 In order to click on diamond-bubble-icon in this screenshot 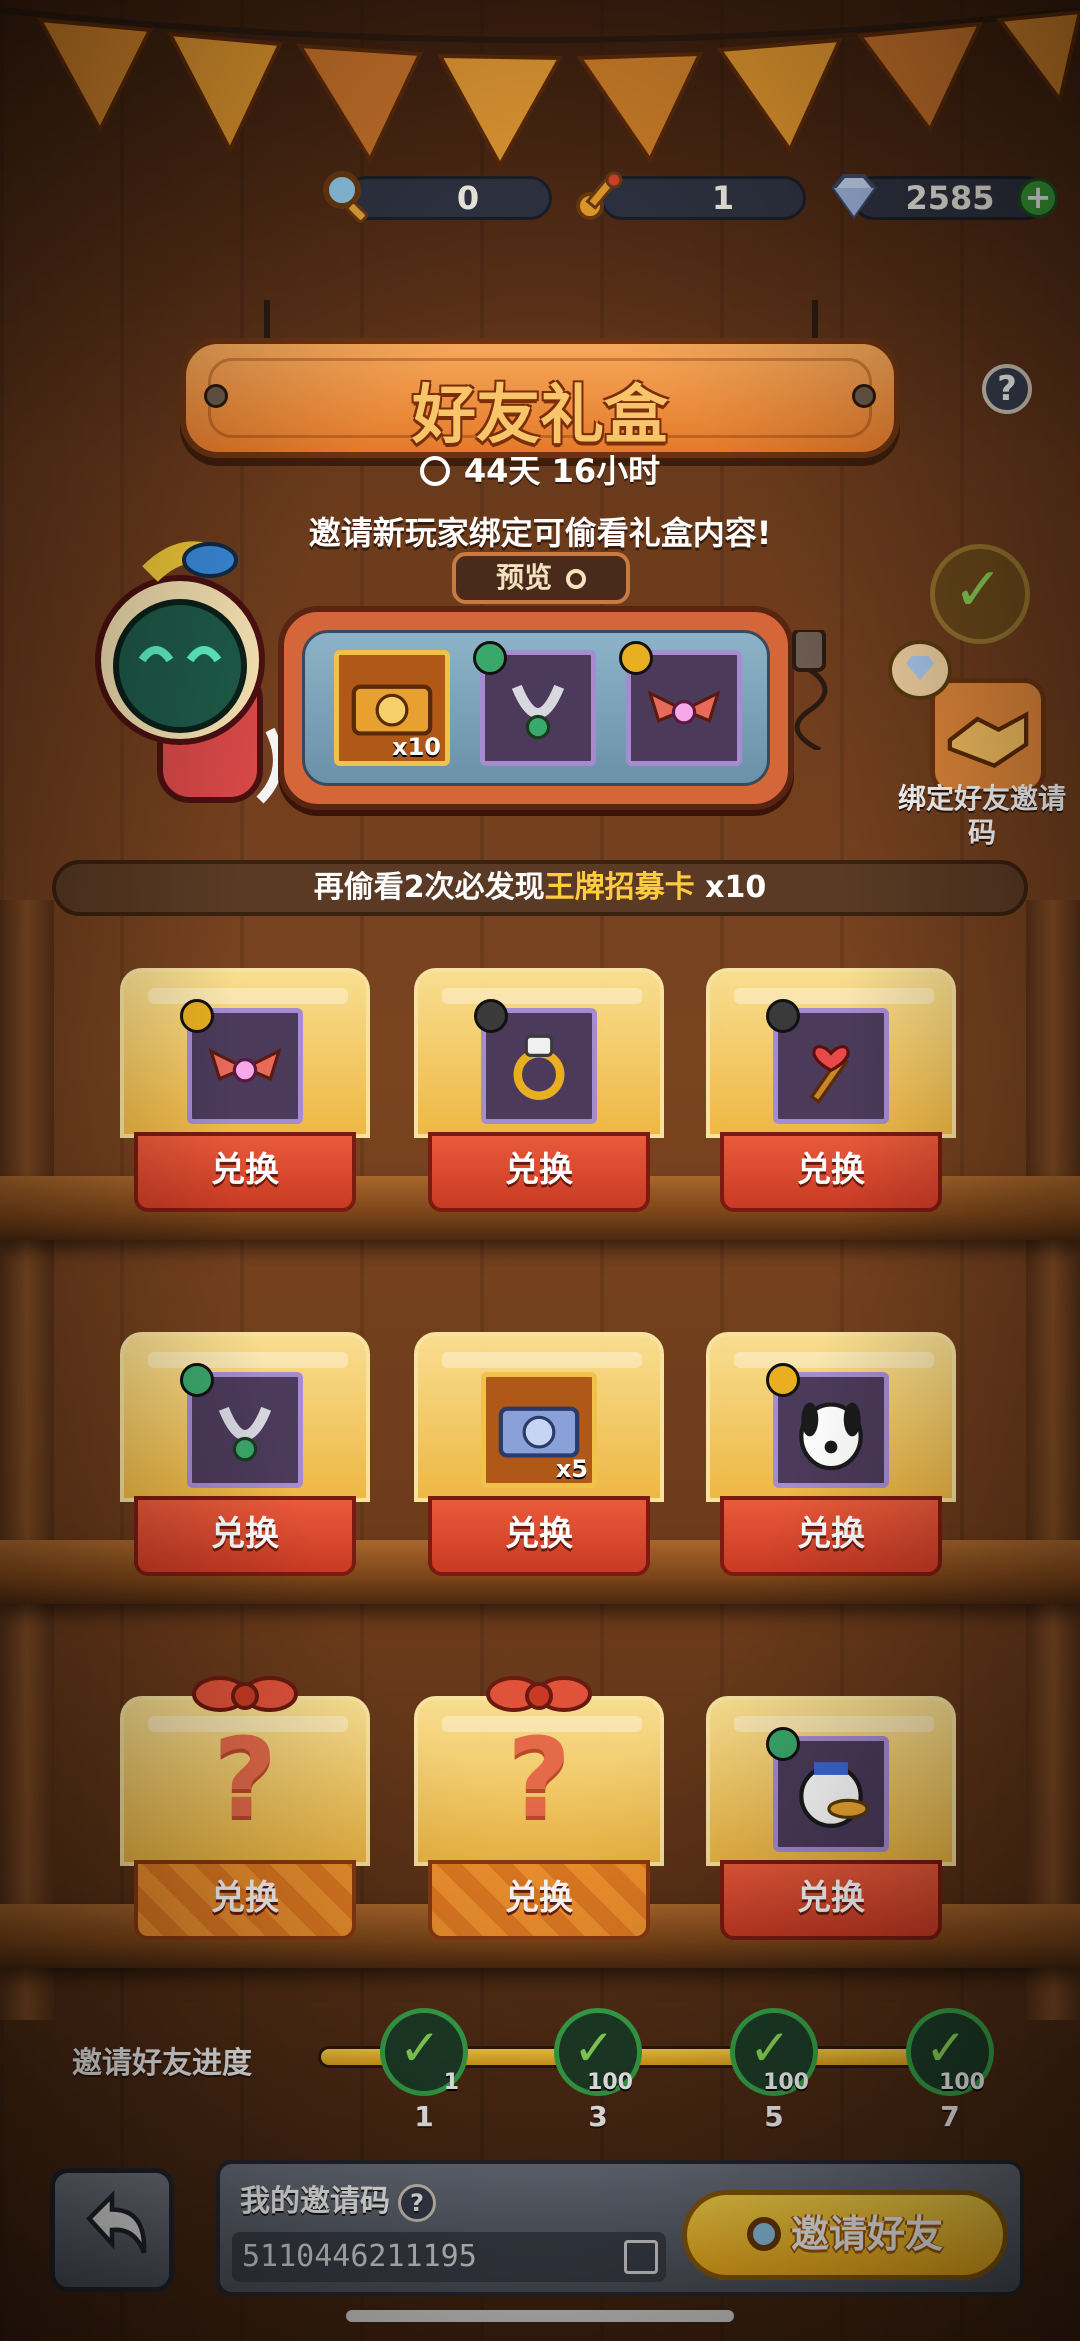, I will do `click(920, 670)`.